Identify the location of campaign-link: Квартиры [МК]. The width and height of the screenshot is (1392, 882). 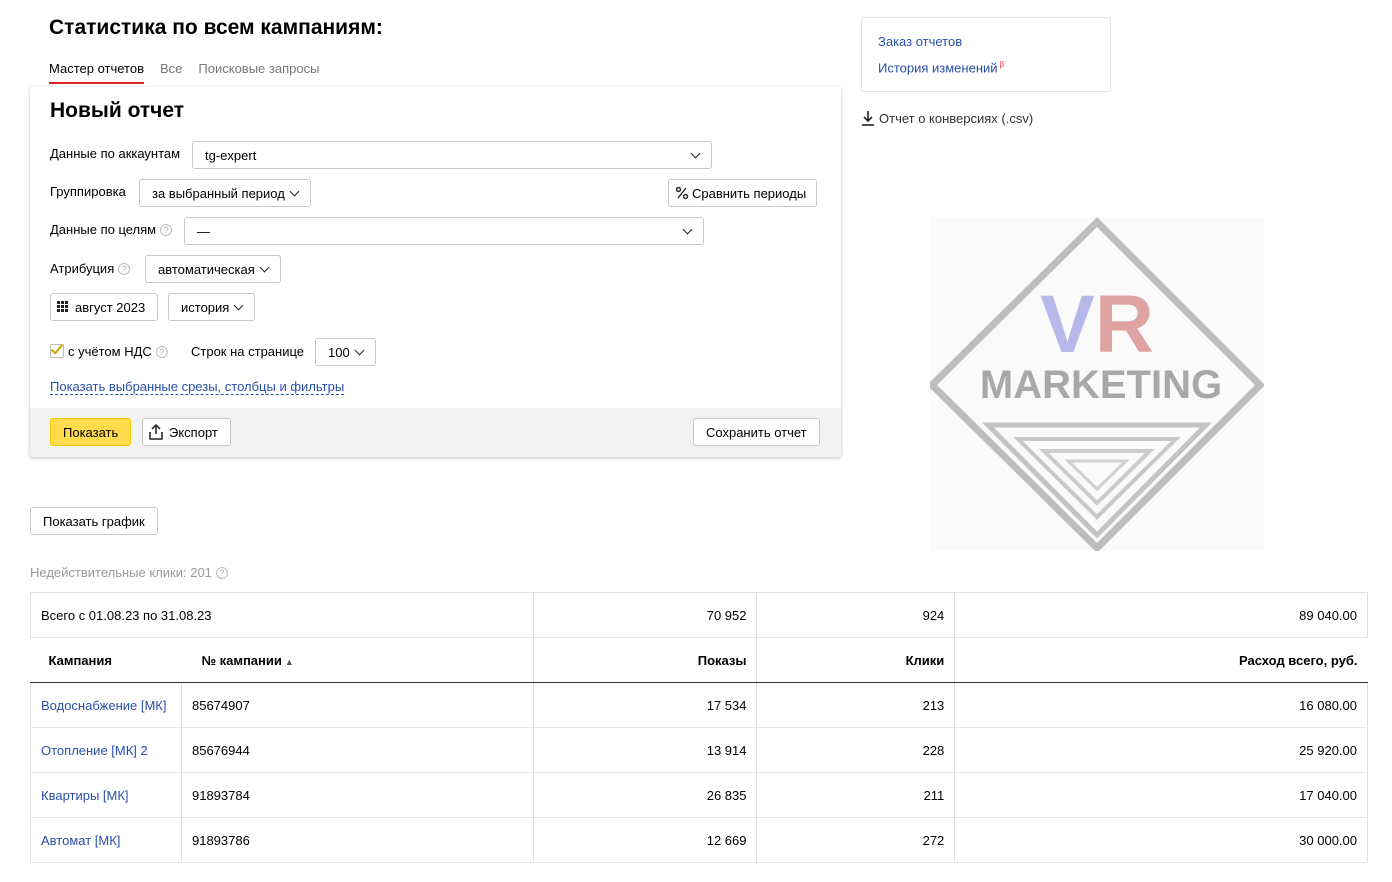
(85, 795).